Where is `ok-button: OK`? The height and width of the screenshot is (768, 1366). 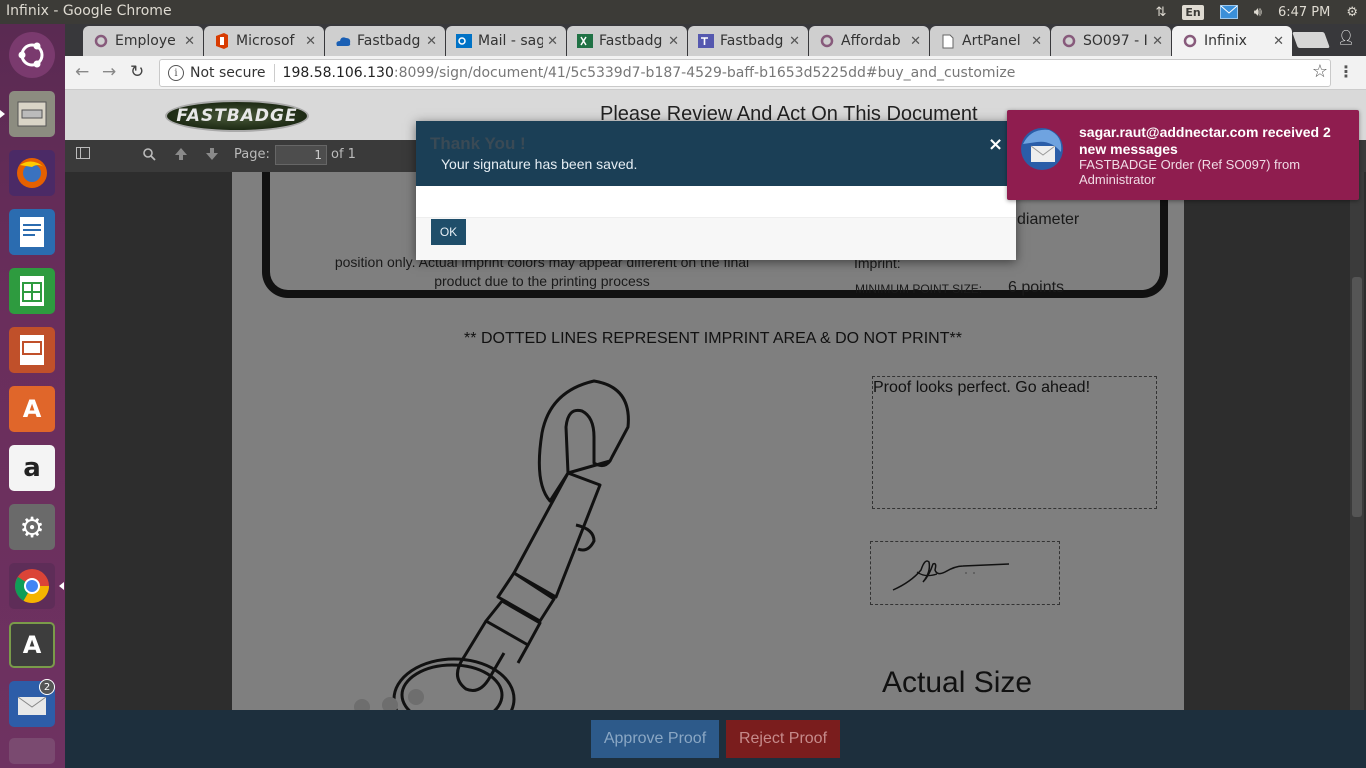 ok-button: OK is located at coordinates (448, 232).